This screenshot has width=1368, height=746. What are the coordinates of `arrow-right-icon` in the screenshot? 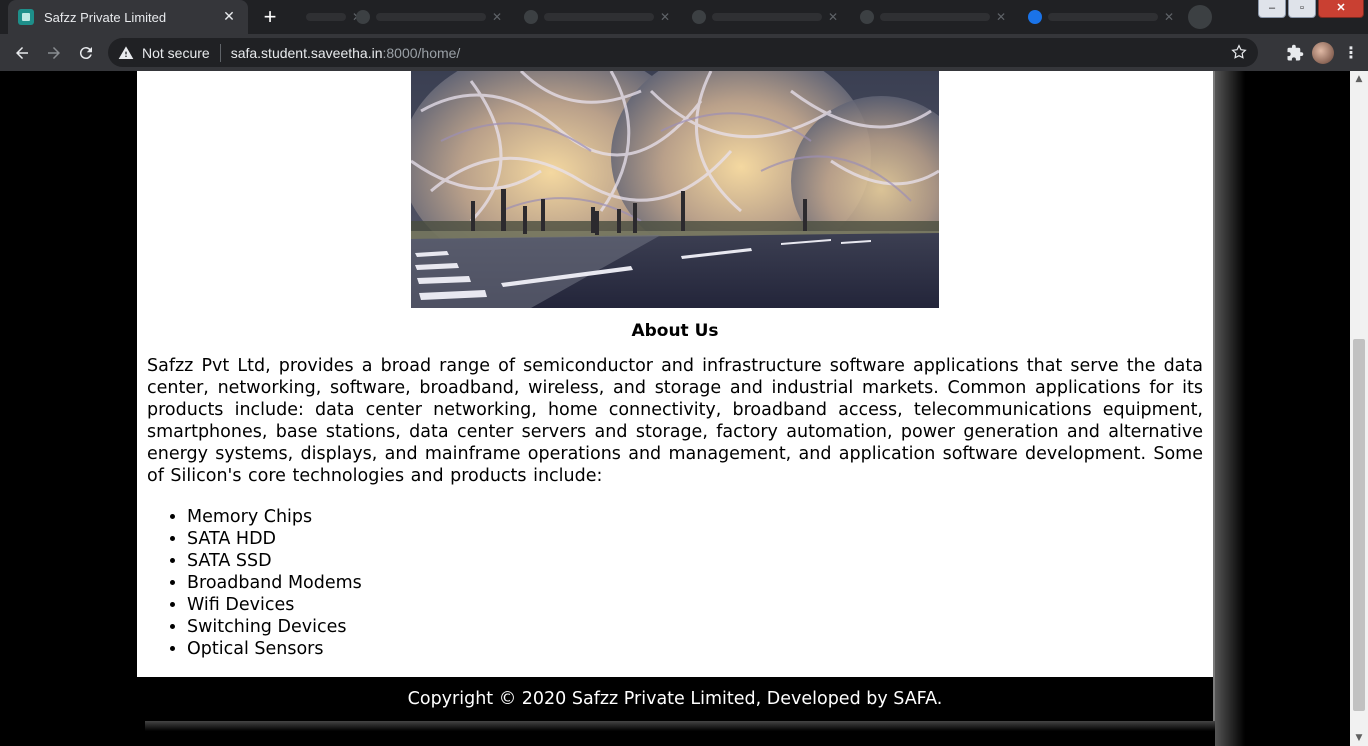 It's located at (54, 52).